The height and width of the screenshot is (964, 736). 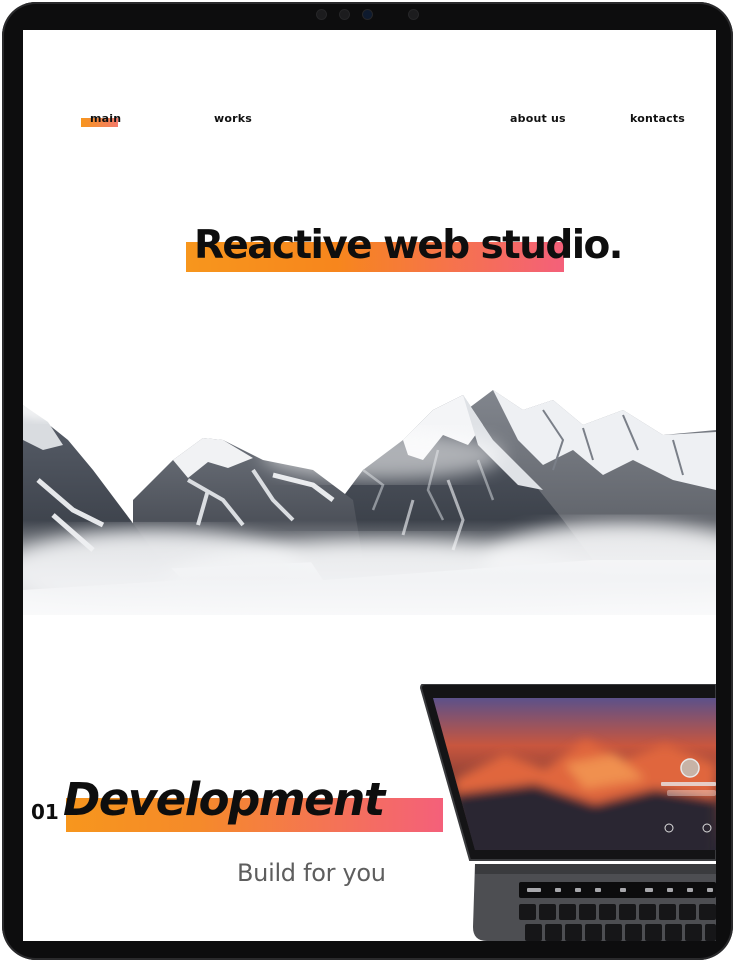 What do you see at coordinates (224, 799) in the screenshot?
I see `section-title: Development` at bounding box center [224, 799].